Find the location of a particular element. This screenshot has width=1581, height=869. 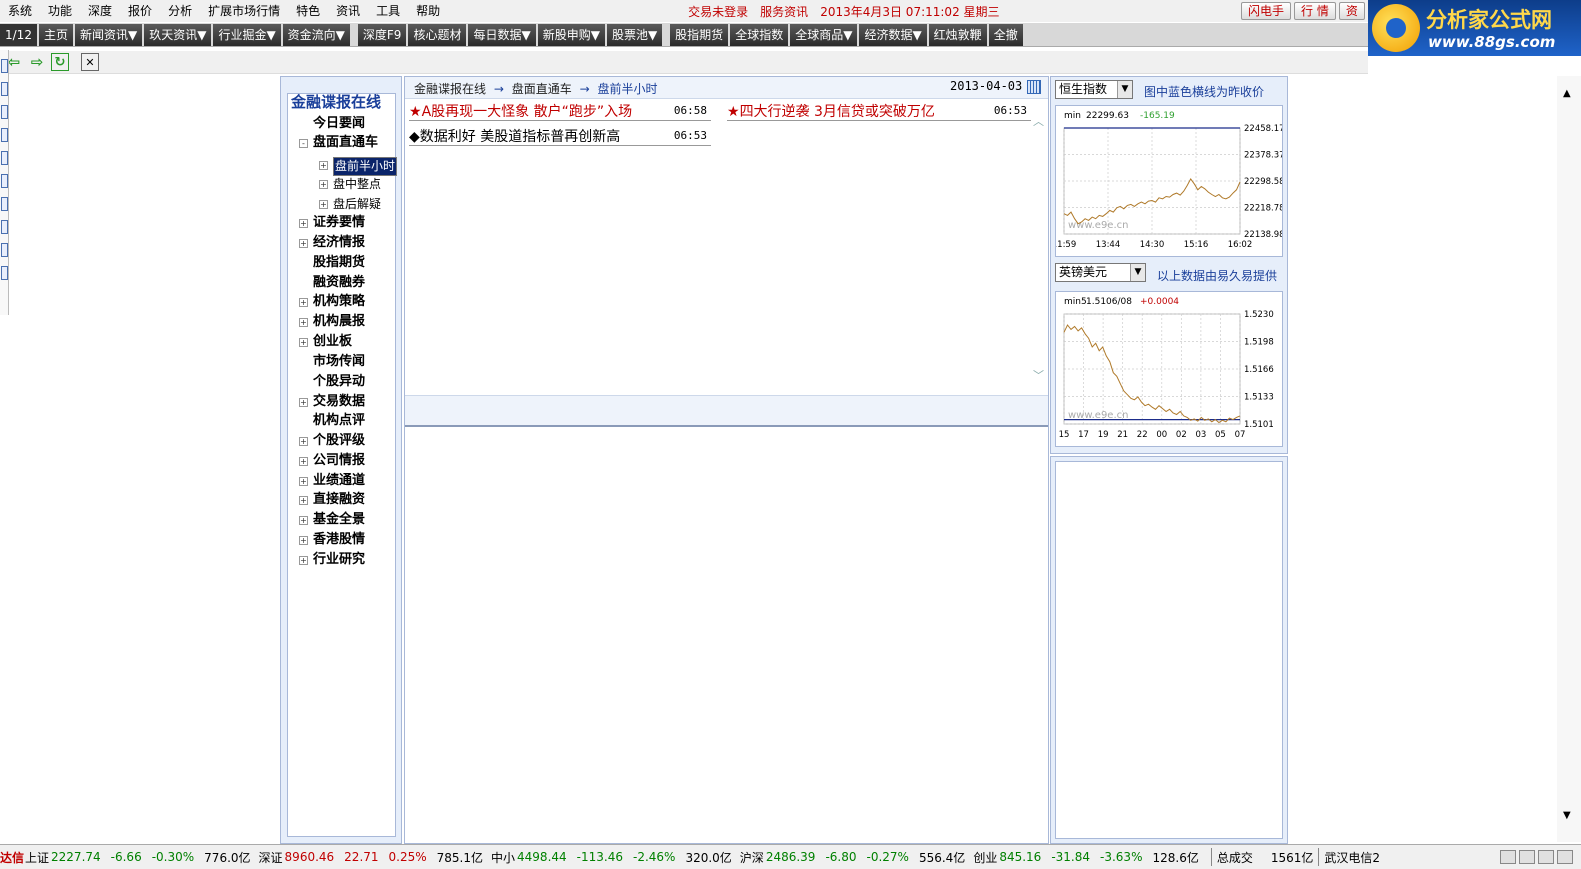

tree-item: 融资融券 is located at coordinates (339, 283).